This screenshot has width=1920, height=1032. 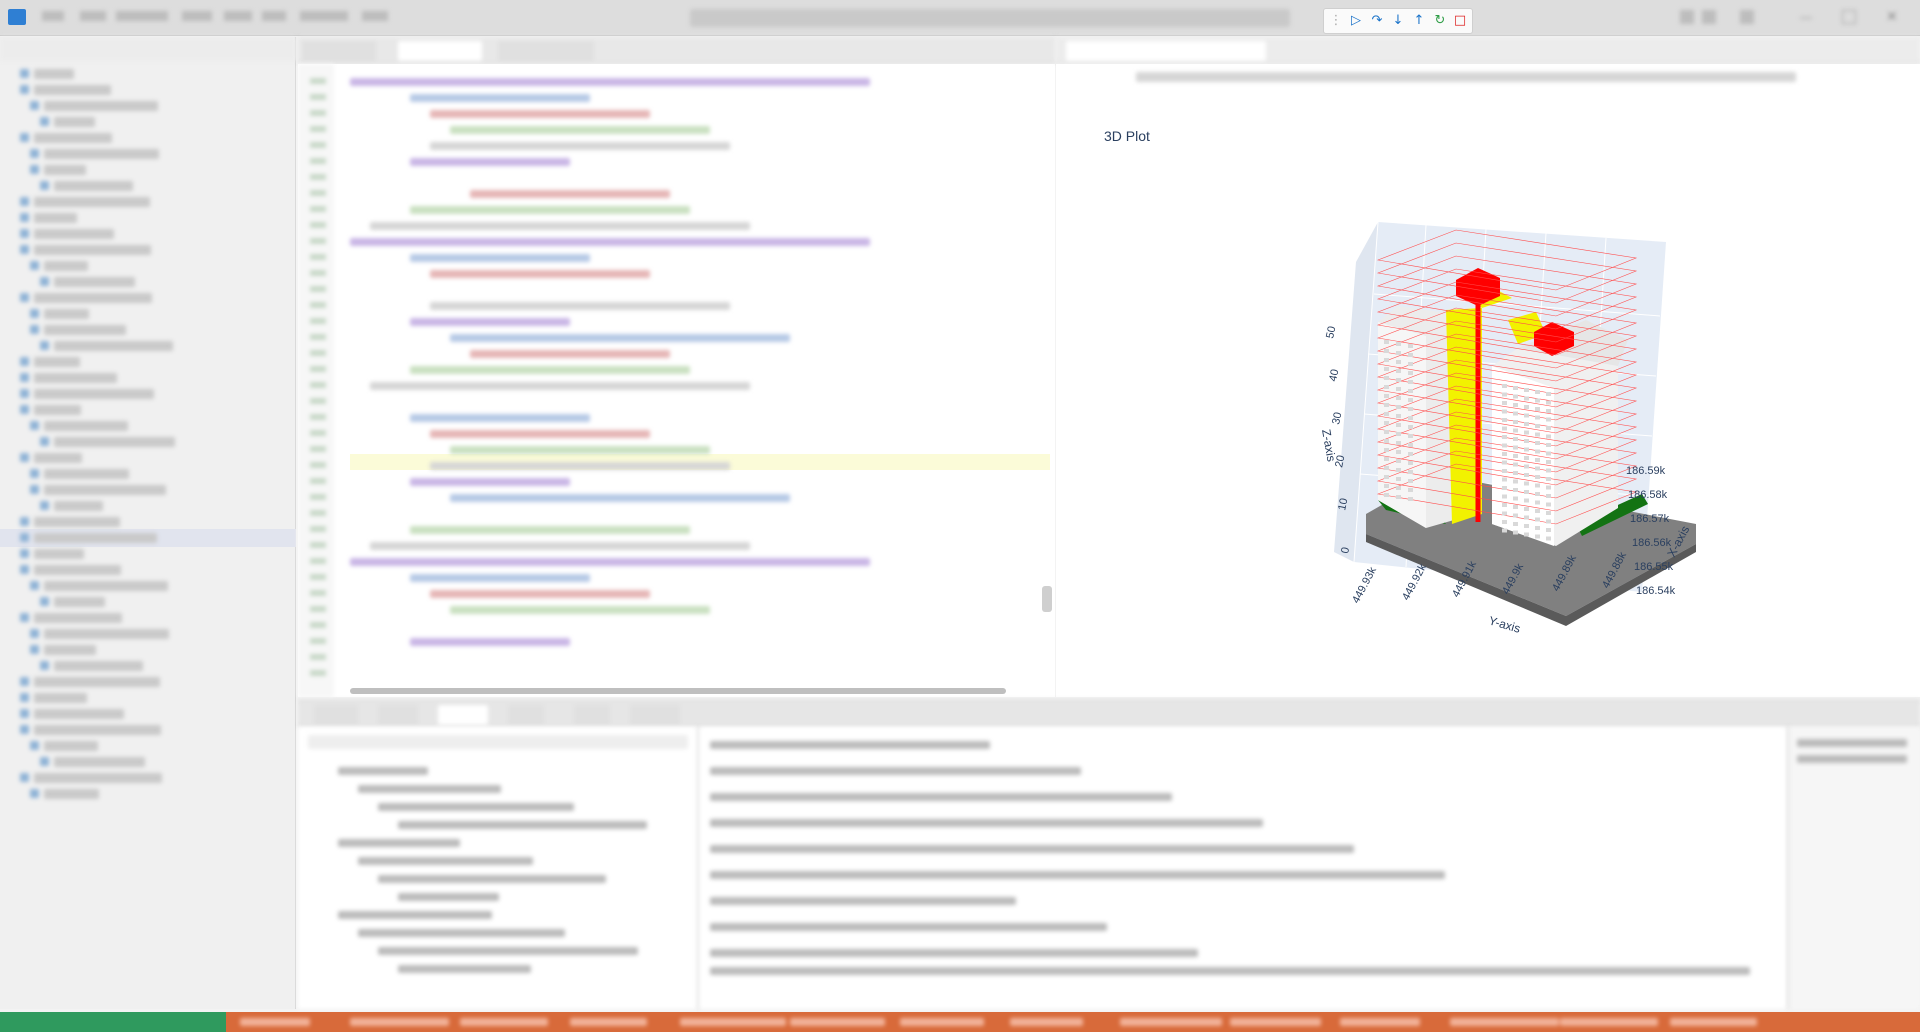 What do you see at coordinates (1488, 50) in the screenshot?
I see `plot-tab-bar` at bounding box center [1488, 50].